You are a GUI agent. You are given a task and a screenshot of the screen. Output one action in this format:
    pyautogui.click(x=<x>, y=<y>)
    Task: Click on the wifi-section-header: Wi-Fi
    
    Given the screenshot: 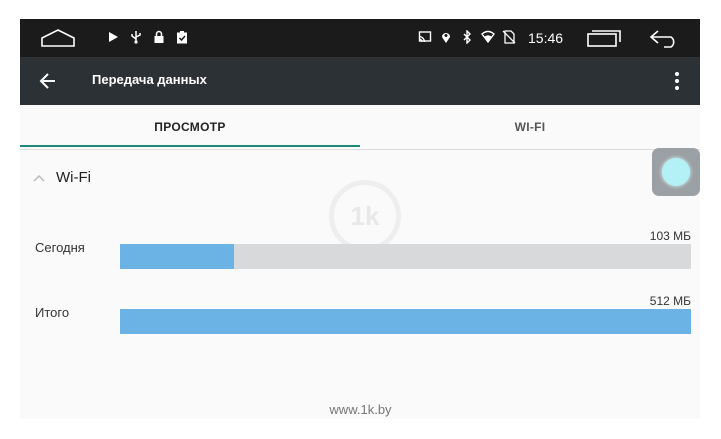 What is the action you would take?
    pyautogui.click(x=61, y=177)
    